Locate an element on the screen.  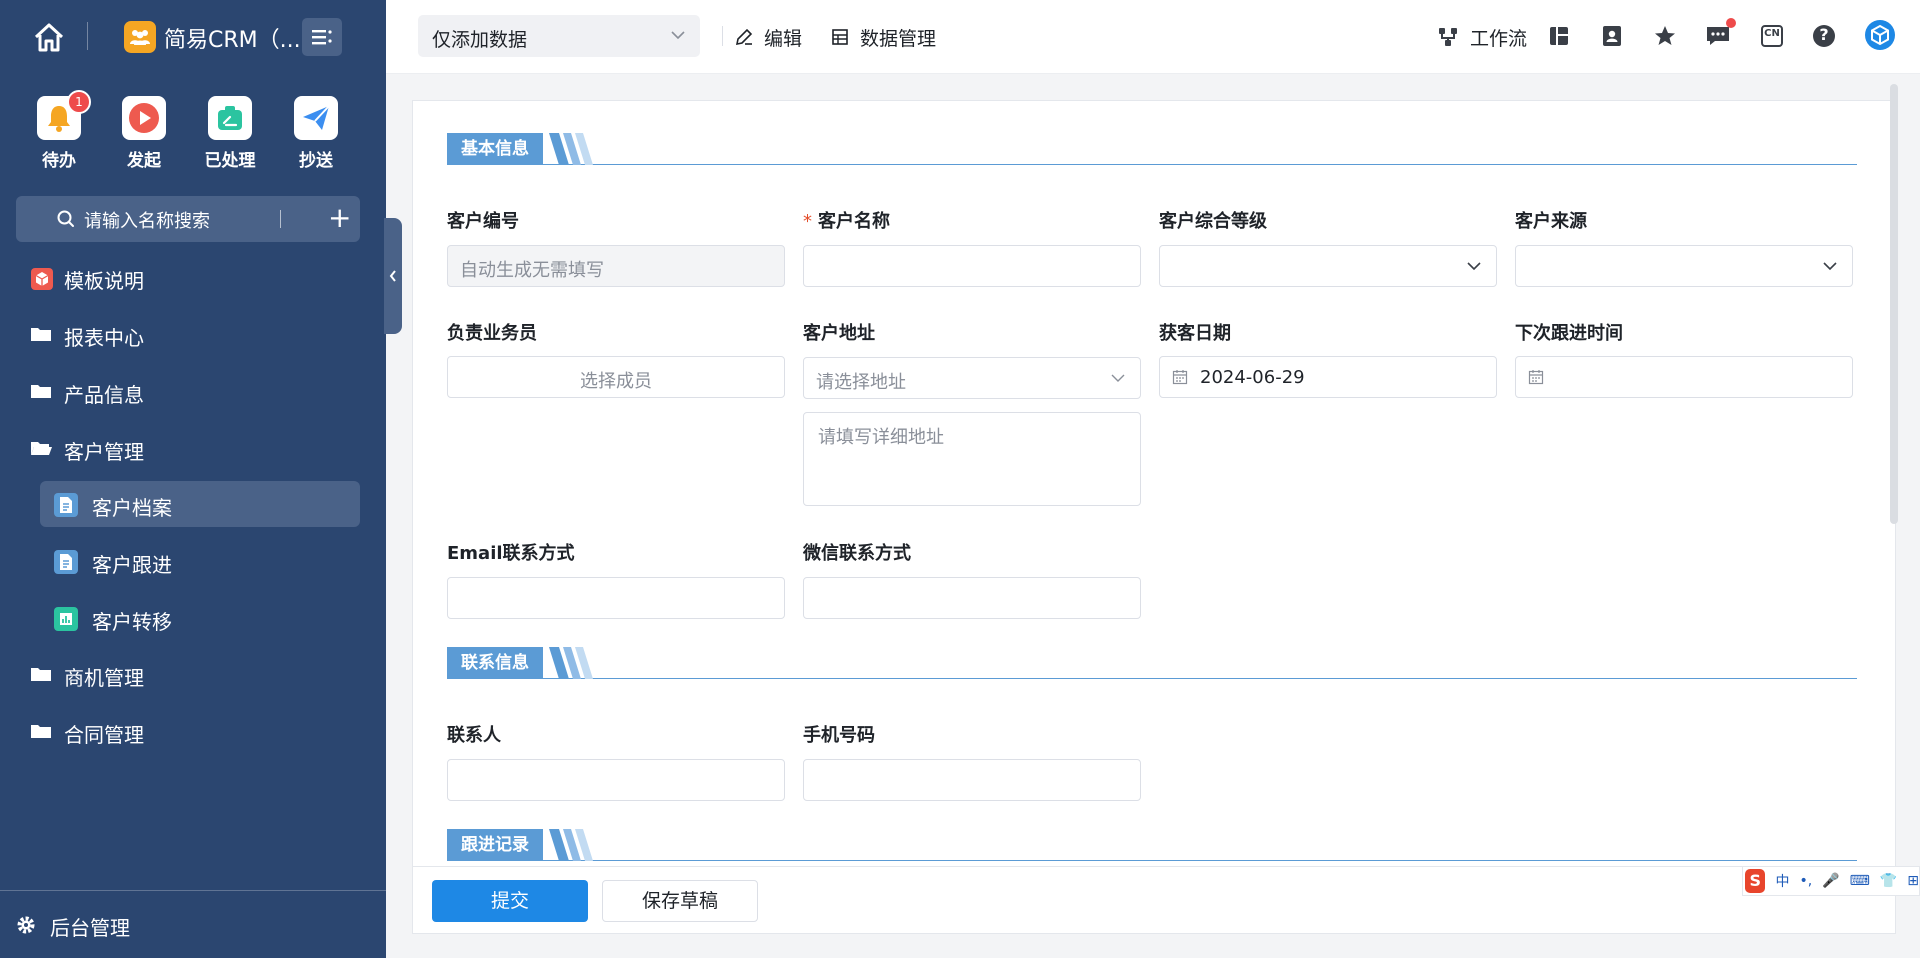
form-scrollbar is located at coordinates (1894, 304).